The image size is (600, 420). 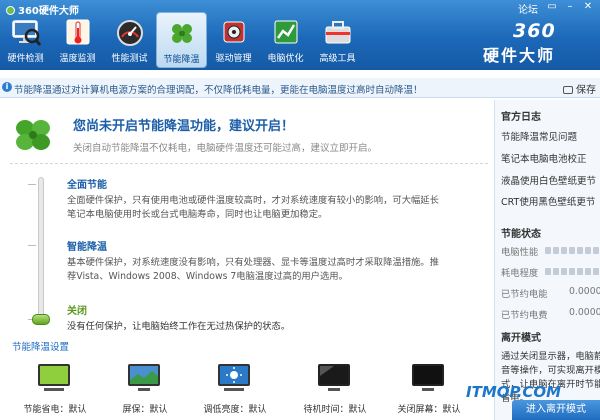 I want to click on nav-temperature: 温度监测, so click(x=77, y=40).